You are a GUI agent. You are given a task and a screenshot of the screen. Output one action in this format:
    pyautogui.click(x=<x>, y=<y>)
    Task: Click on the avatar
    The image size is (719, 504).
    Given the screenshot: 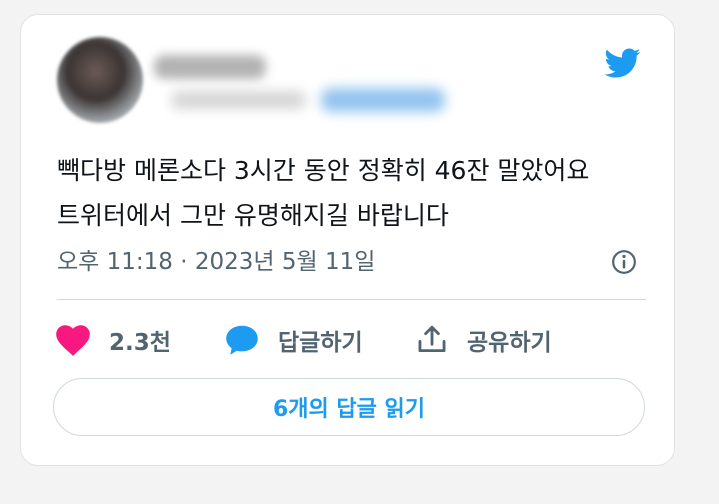 What is the action you would take?
    pyautogui.click(x=100, y=80)
    